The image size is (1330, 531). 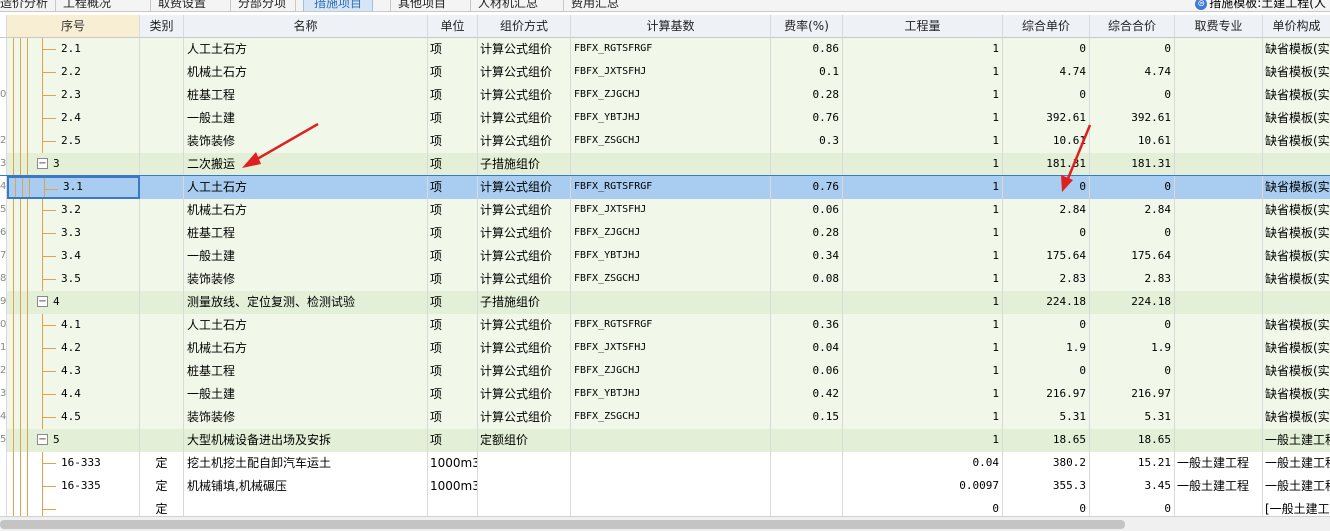 What do you see at coordinates (807, 26) in the screenshot?
I see `column-header-rate: 费率(%)` at bounding box center [807, 26].